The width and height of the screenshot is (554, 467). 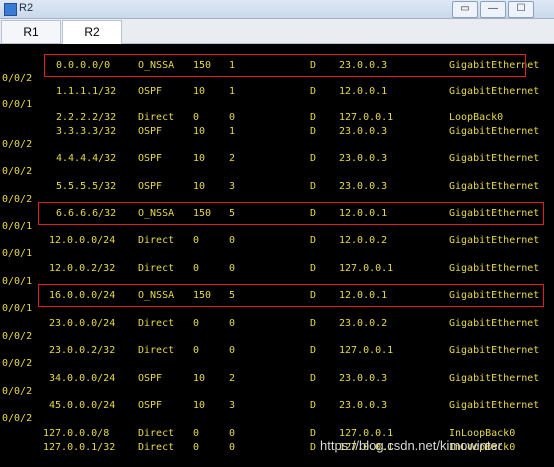 I want to click on route-dest: 3.3.3.3/32, so click(x=86, y=131).